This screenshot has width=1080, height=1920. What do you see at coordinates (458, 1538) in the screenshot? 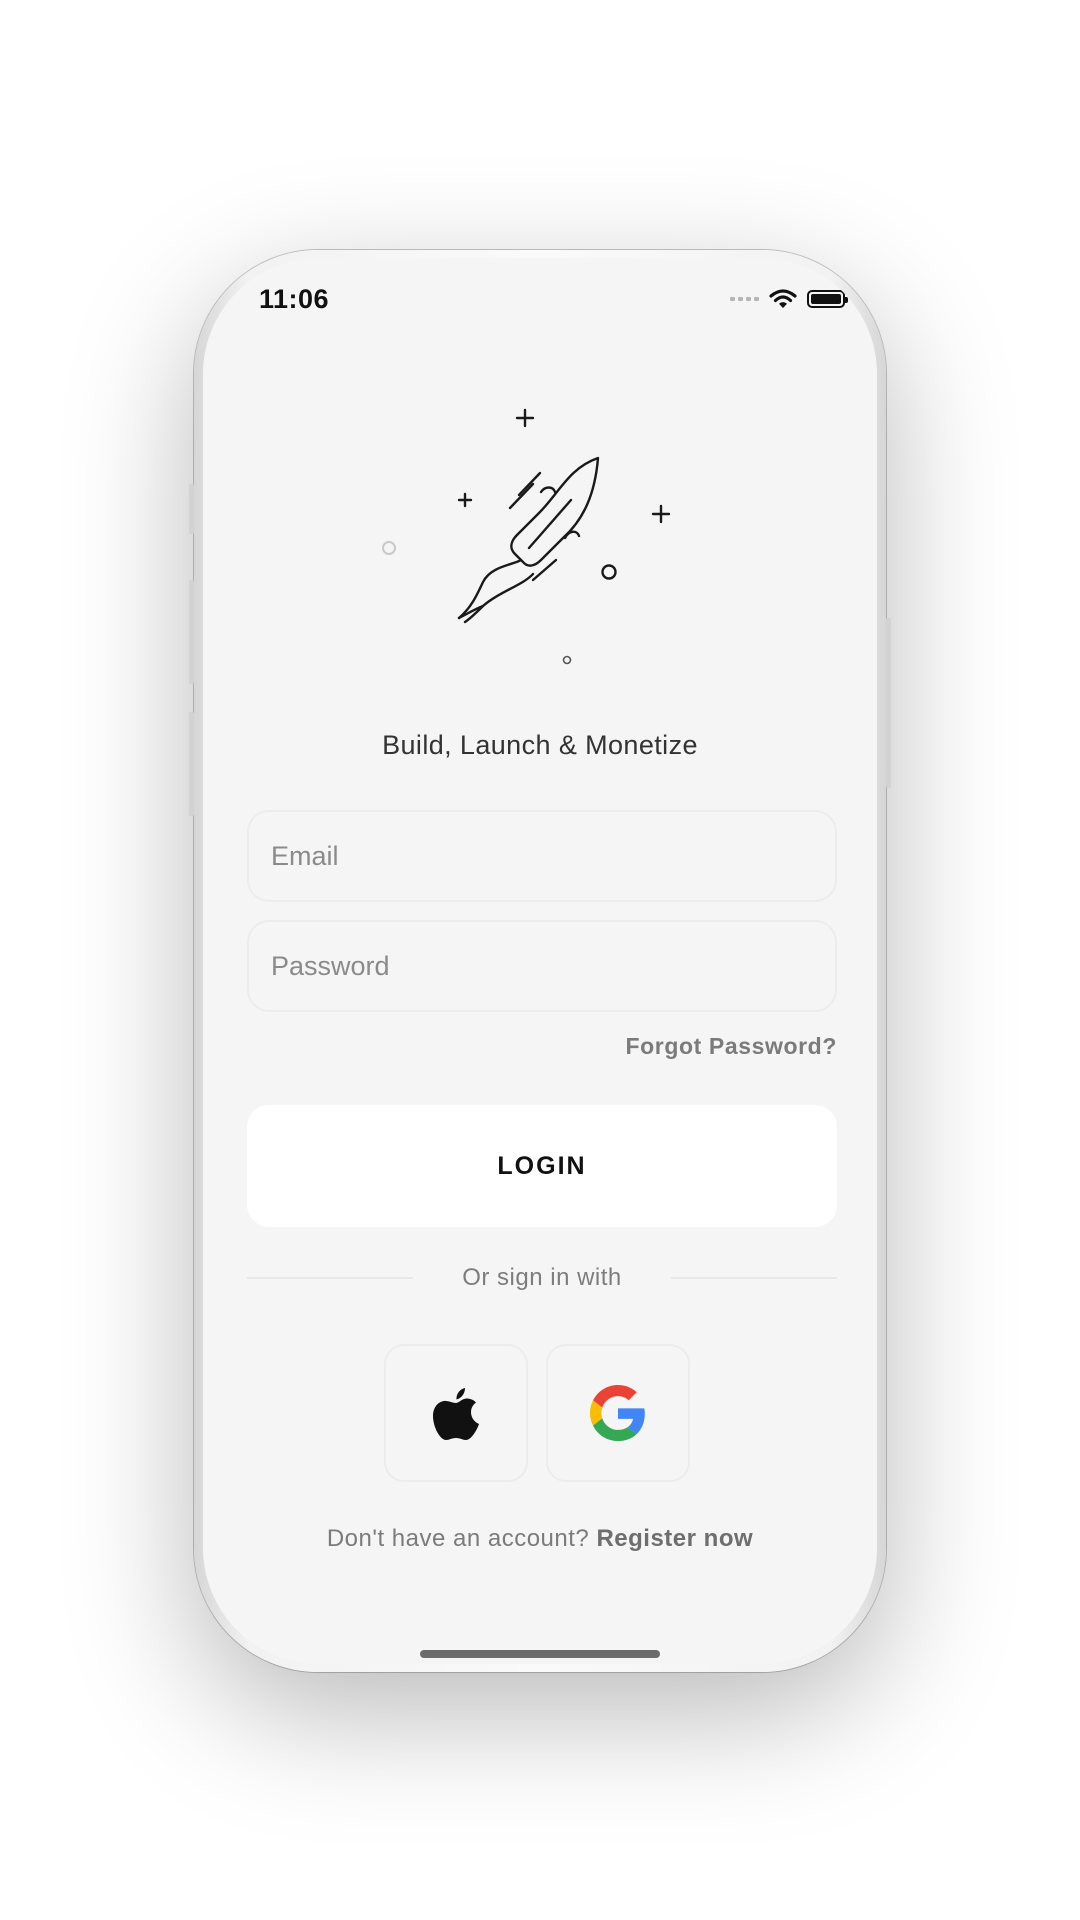
I see `register-prompt: Don't have an account?` at bounding box center [458, 1538].